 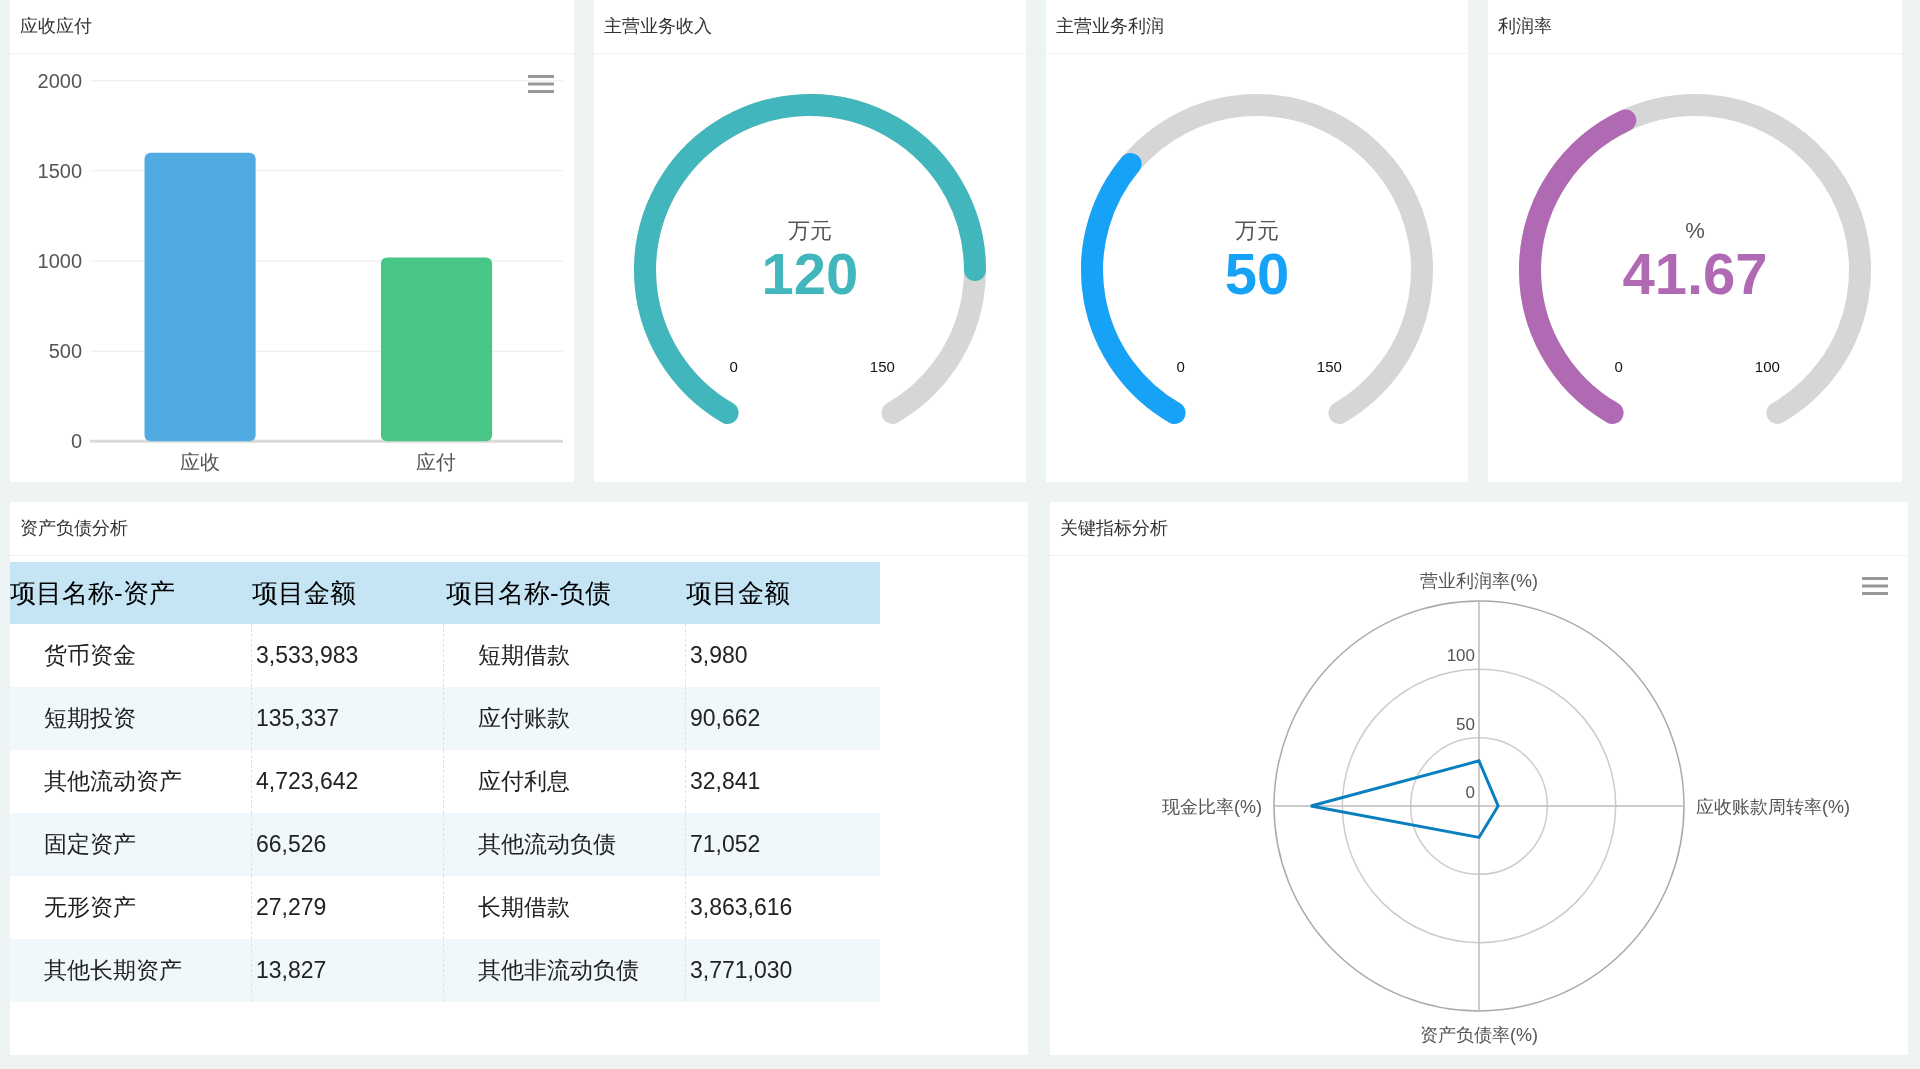 I want to click on axis-category-label: 应付, so click(x=436, y=462).